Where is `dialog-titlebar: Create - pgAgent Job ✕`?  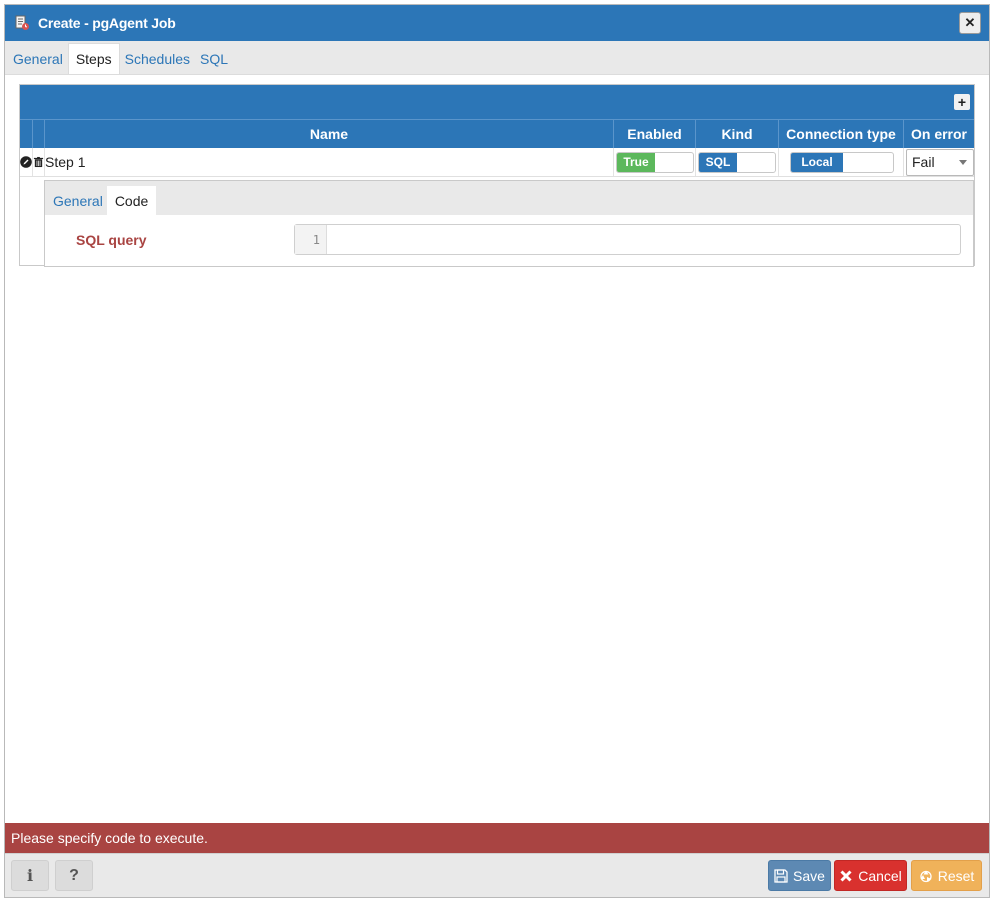 dialog-titlebar: Create - pgAgent Job ✕ is located at coordinates (497, 23).